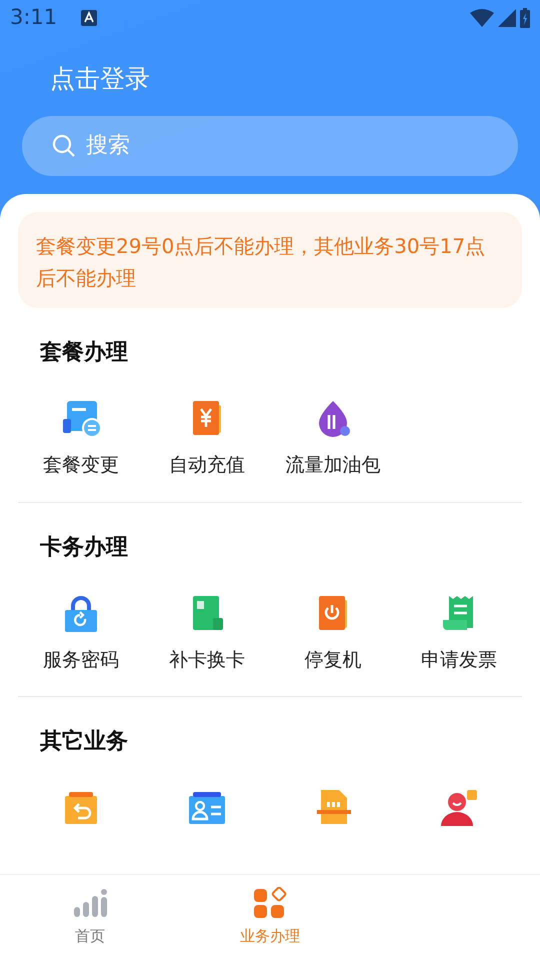 Image resolution: width=540 pixels, height=960 pixels. I want to click on service-item: 流量加油包, so click(333, 439).